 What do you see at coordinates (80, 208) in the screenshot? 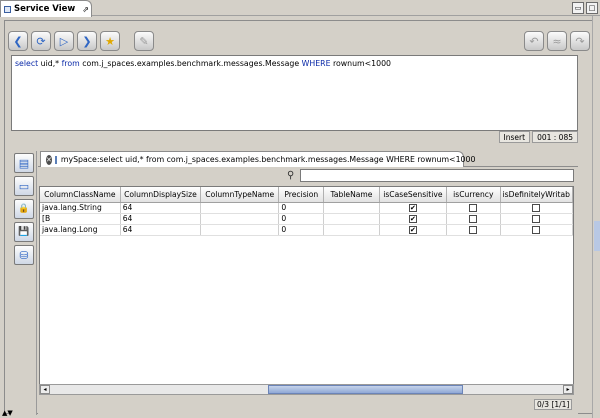
I see `class-name-cell: java.lang.String` at bounding box center [80, 208].